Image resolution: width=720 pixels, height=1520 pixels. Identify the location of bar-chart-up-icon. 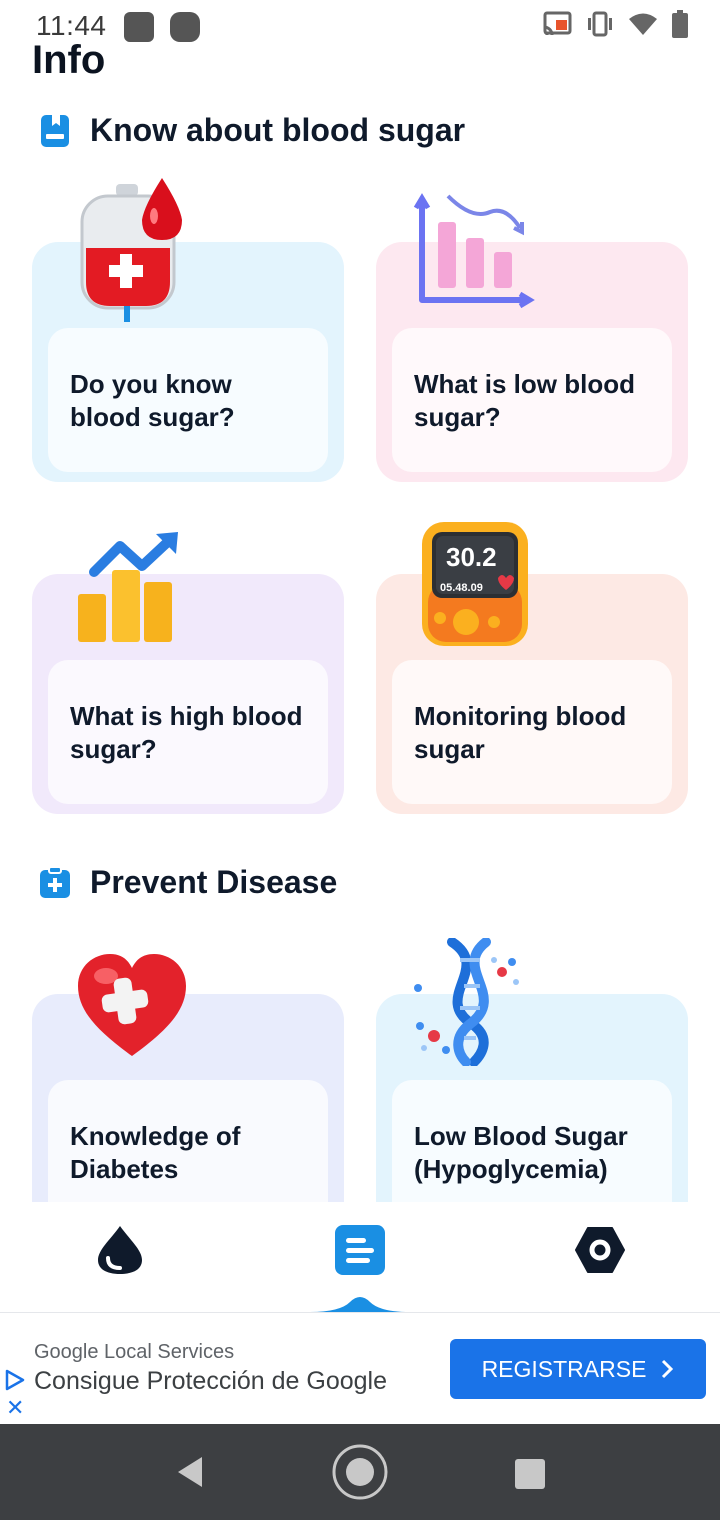
(128, 587).